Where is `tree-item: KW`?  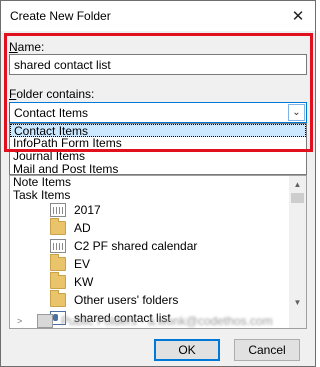 tree-item: KW is located at coordinates (72, 281).